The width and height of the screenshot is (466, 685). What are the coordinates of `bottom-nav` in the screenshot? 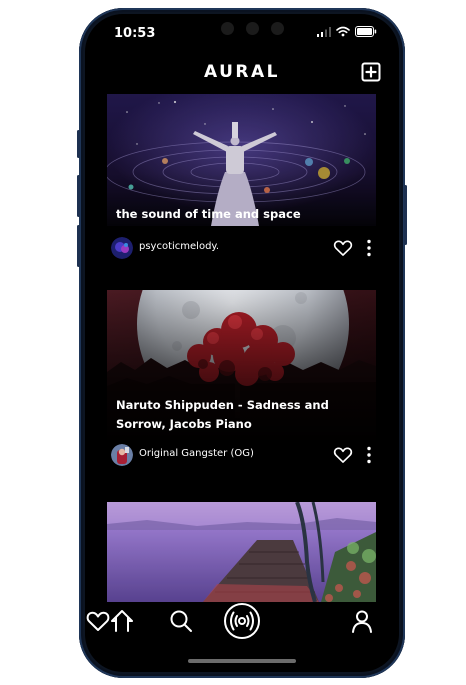 It's located at (242, 623).